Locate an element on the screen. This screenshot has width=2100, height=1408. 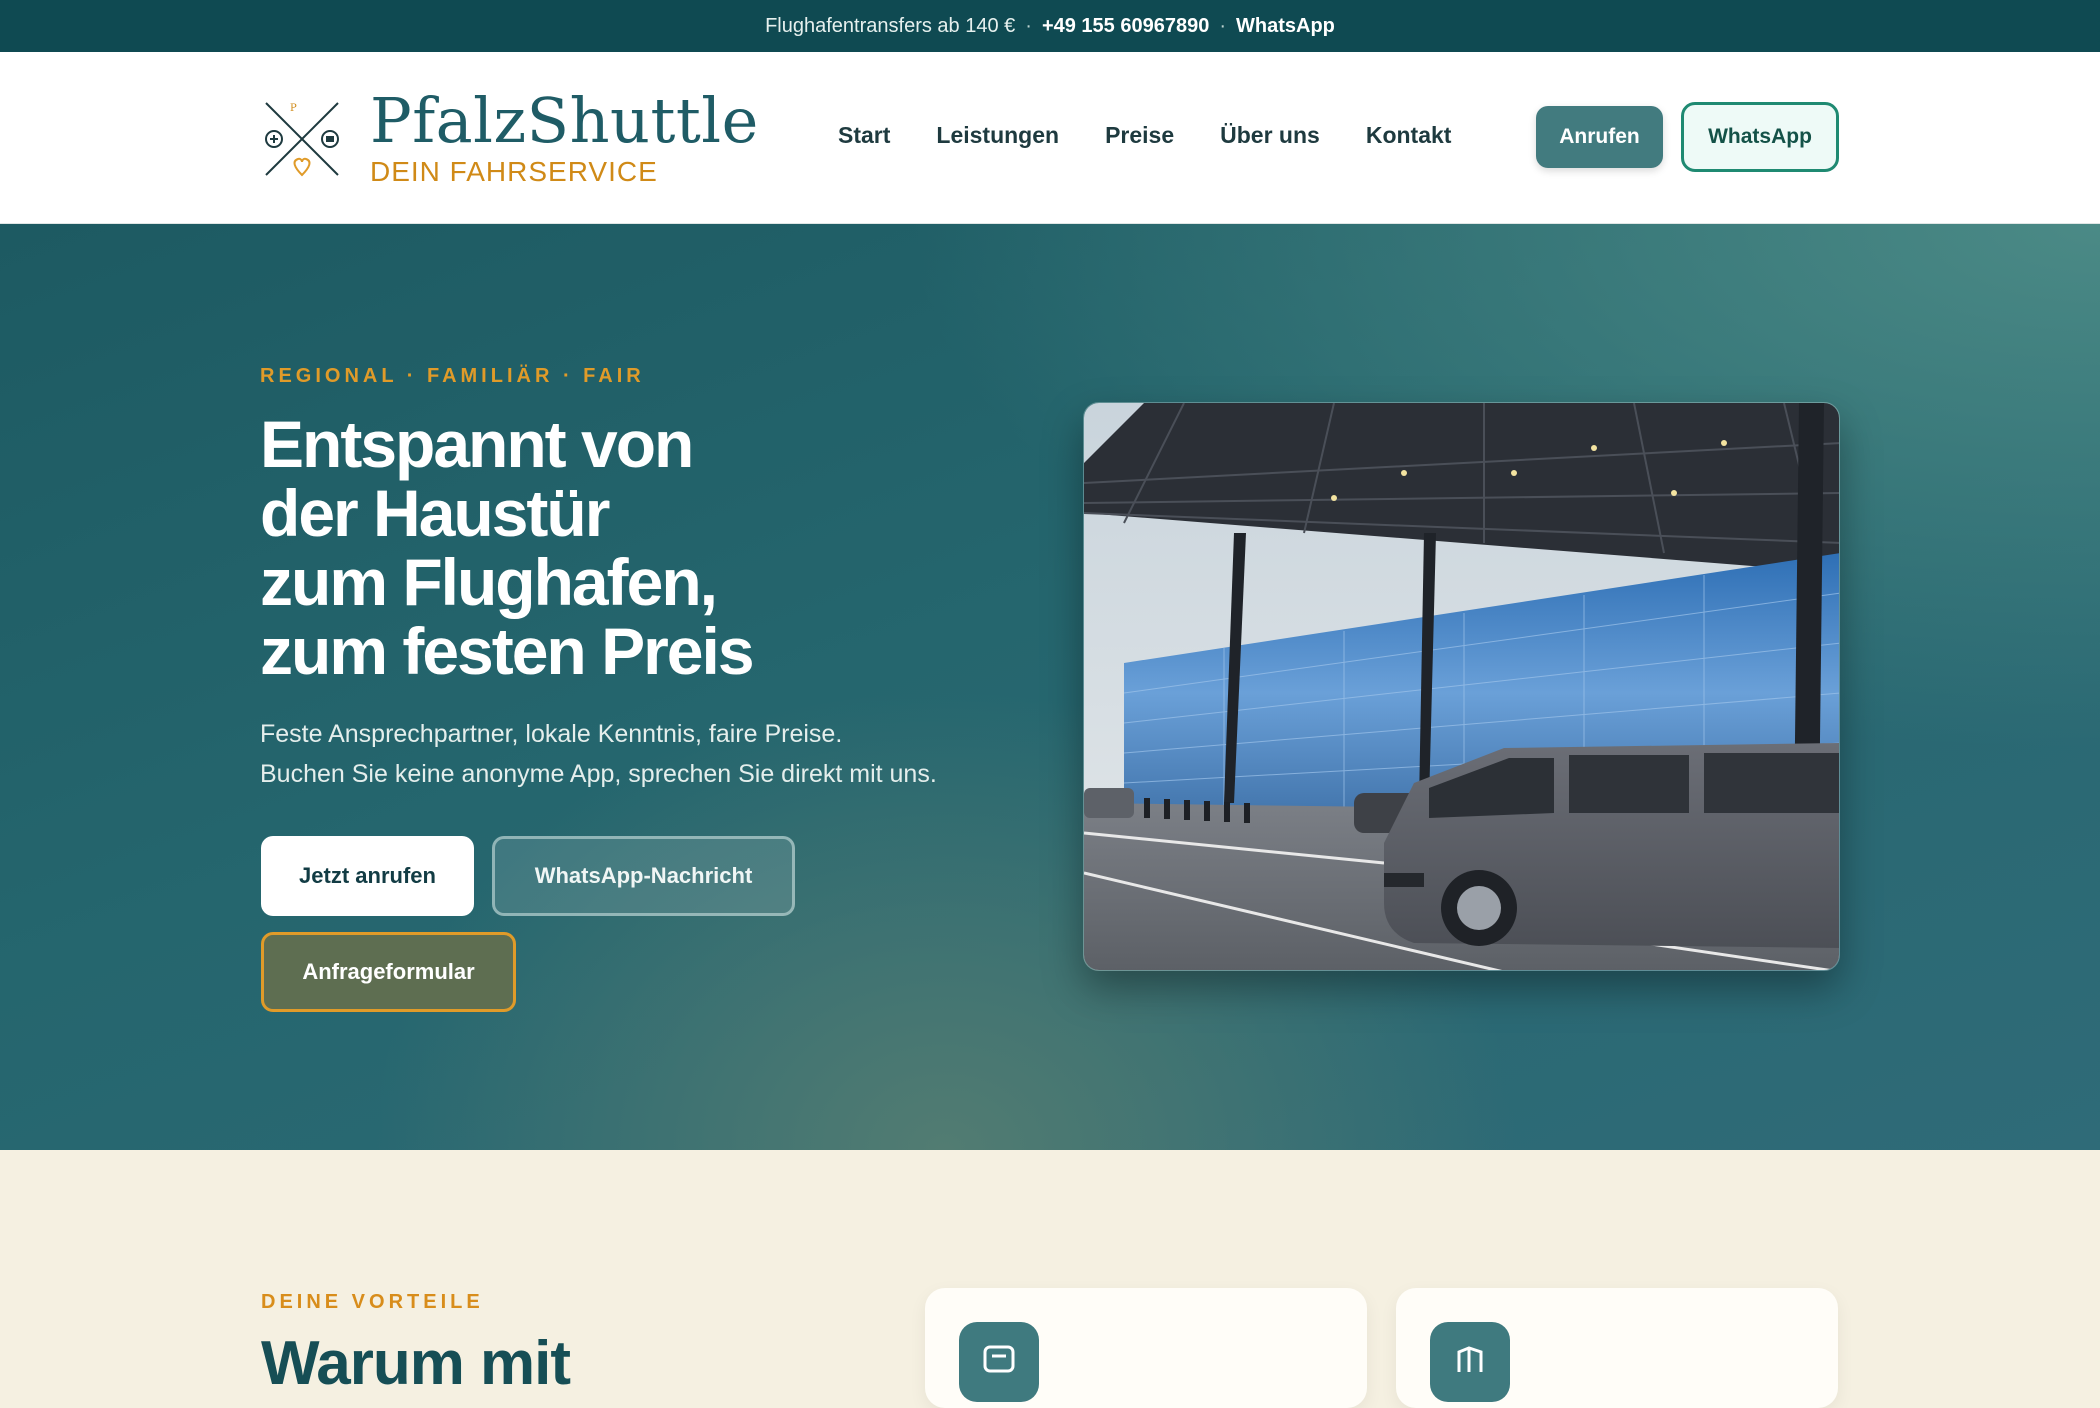
whatsapp-message-button: WhatsApp-Nachricht is located at coordinates (643, 876).